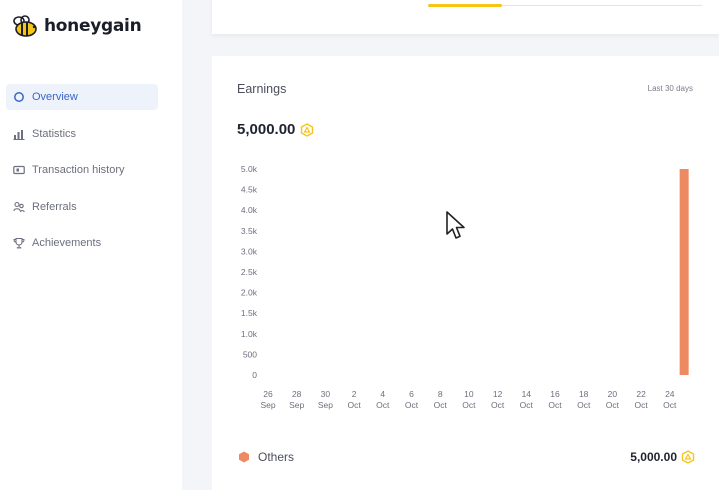 The width and height of the screenshot is (719, 490). Describe the element at coordinates (325, 399) in the screenshot. I see `x-tick-label: 30 Sep` at that location.